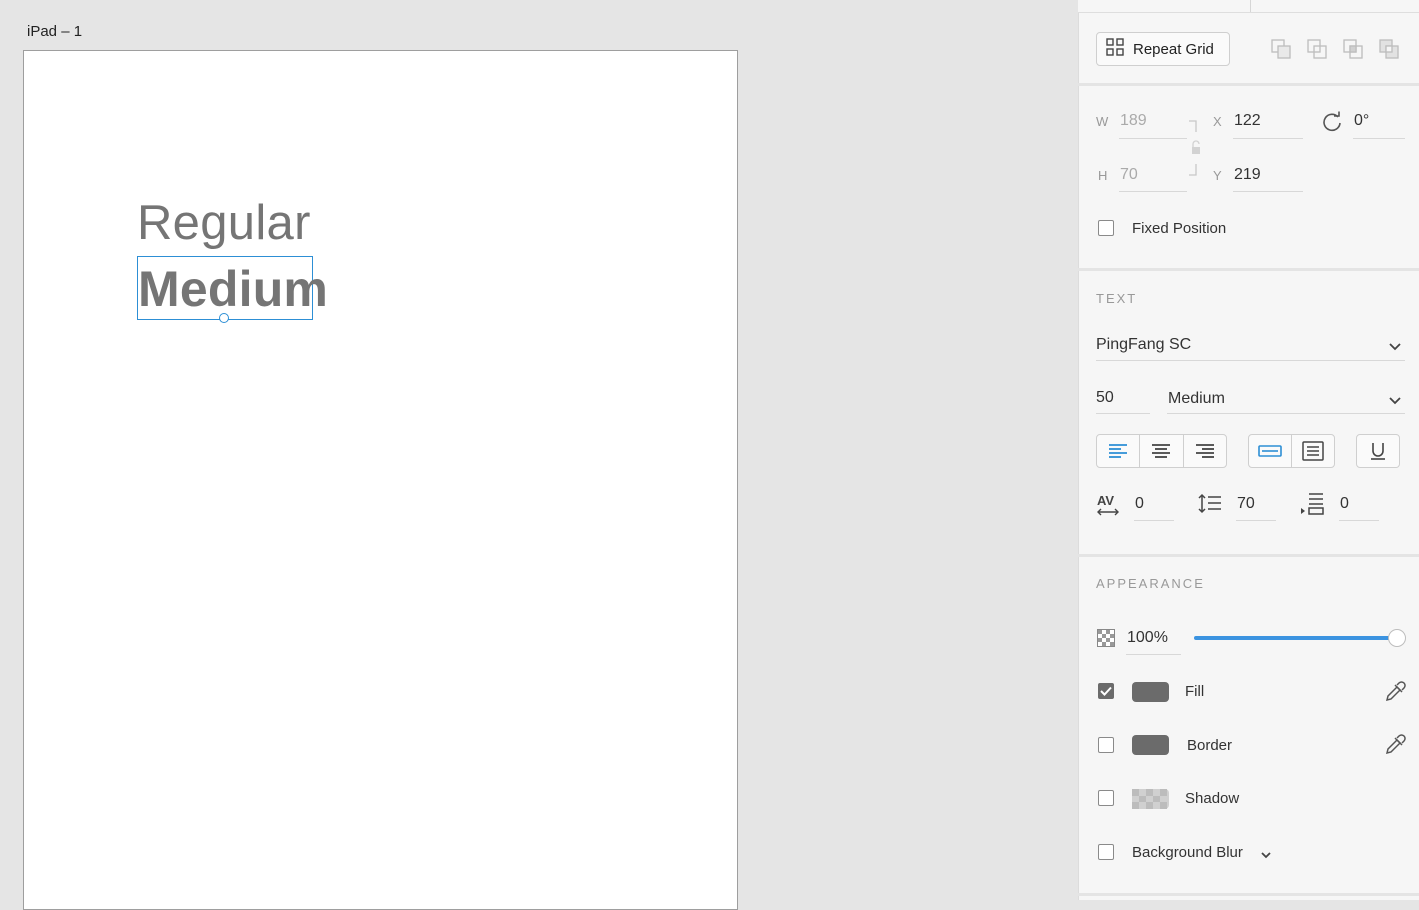  Describe the element at coordinates (1102, 121) in the screenshot. I see `width-label: W` at that location.